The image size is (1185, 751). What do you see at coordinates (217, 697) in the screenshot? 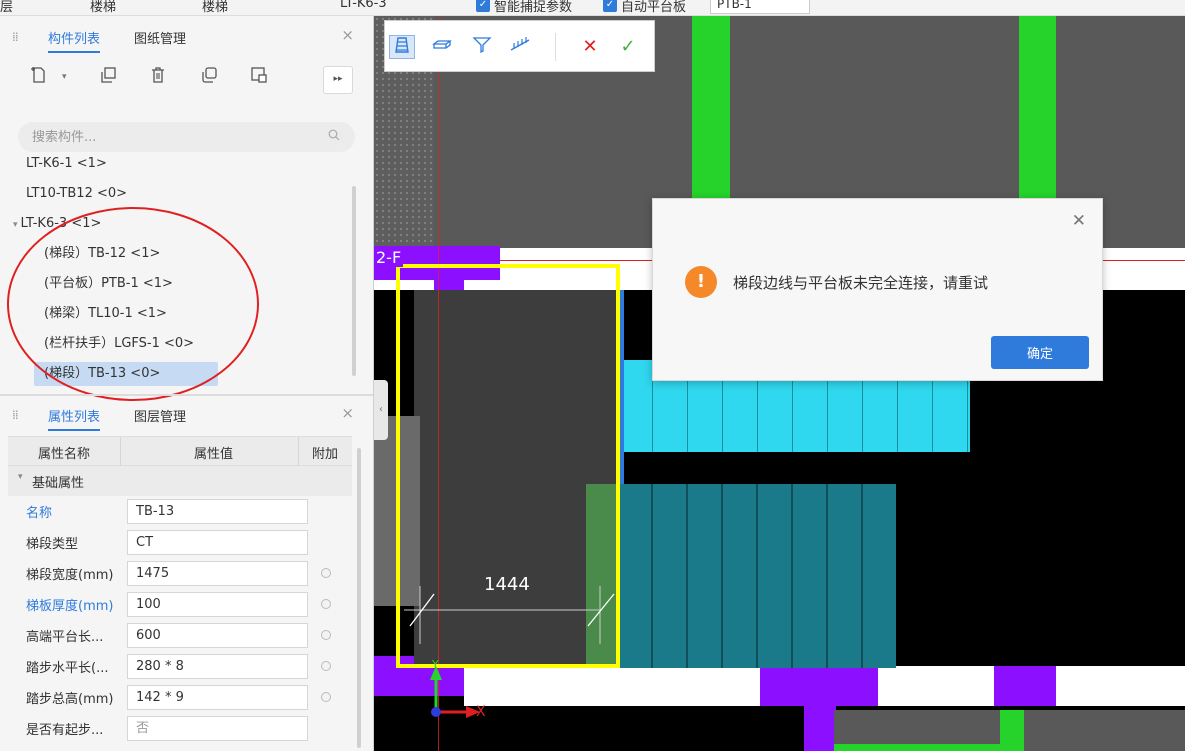
I see `property-value-input: 142 * 9` at bounding box center [217, 697].